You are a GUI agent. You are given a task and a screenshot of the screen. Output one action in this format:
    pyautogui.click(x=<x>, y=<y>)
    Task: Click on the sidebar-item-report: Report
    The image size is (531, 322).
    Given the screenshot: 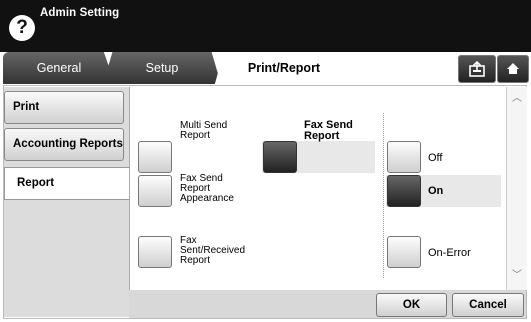 What is the action you would take?
    pyautogui.click(x=66, y=183)
    